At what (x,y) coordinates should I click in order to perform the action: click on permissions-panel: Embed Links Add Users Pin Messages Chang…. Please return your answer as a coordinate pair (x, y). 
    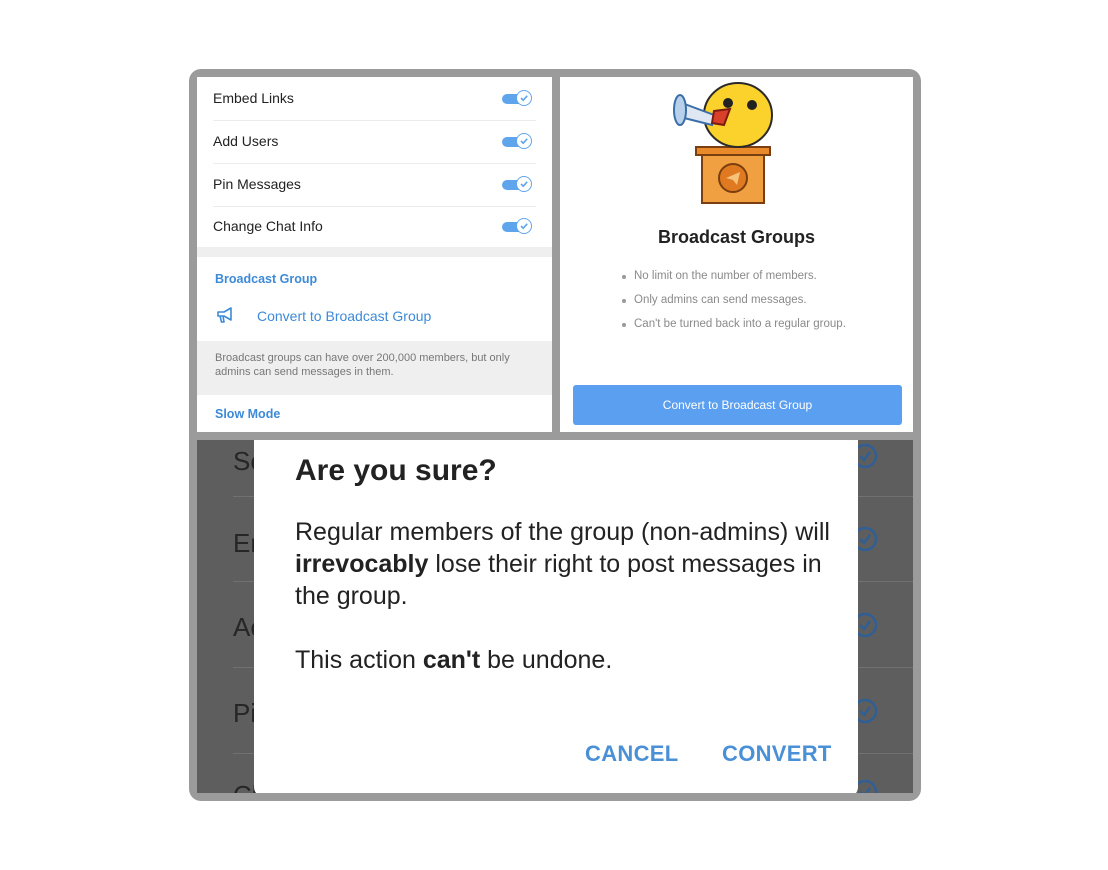
    Looking at the image, I should click on (374, 254).